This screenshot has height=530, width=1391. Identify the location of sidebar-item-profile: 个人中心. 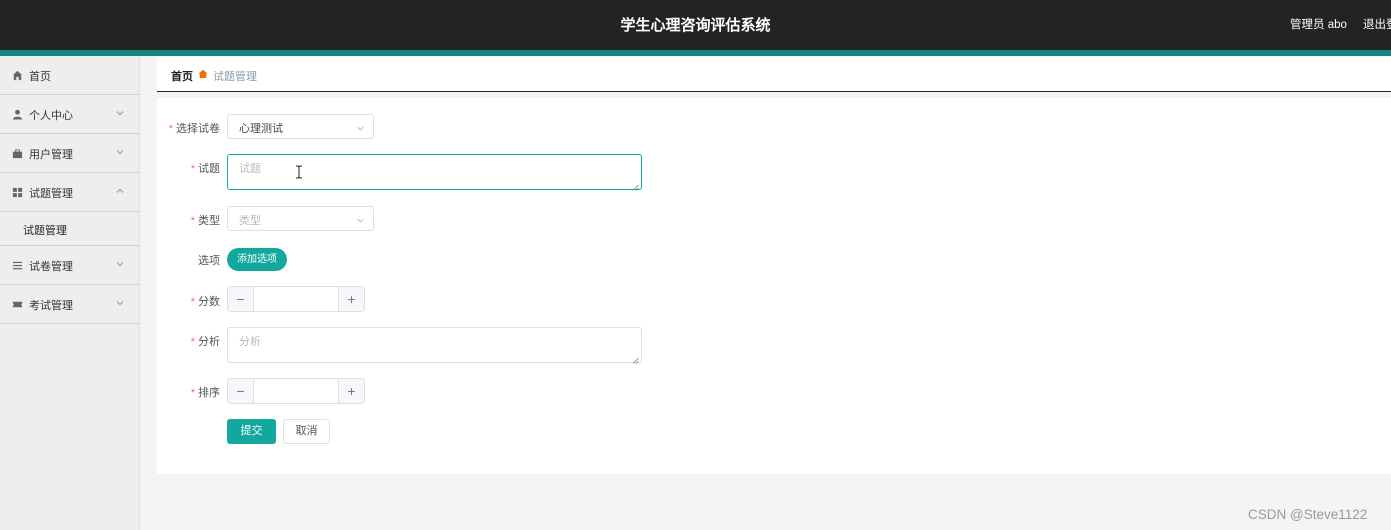
(69, 114).